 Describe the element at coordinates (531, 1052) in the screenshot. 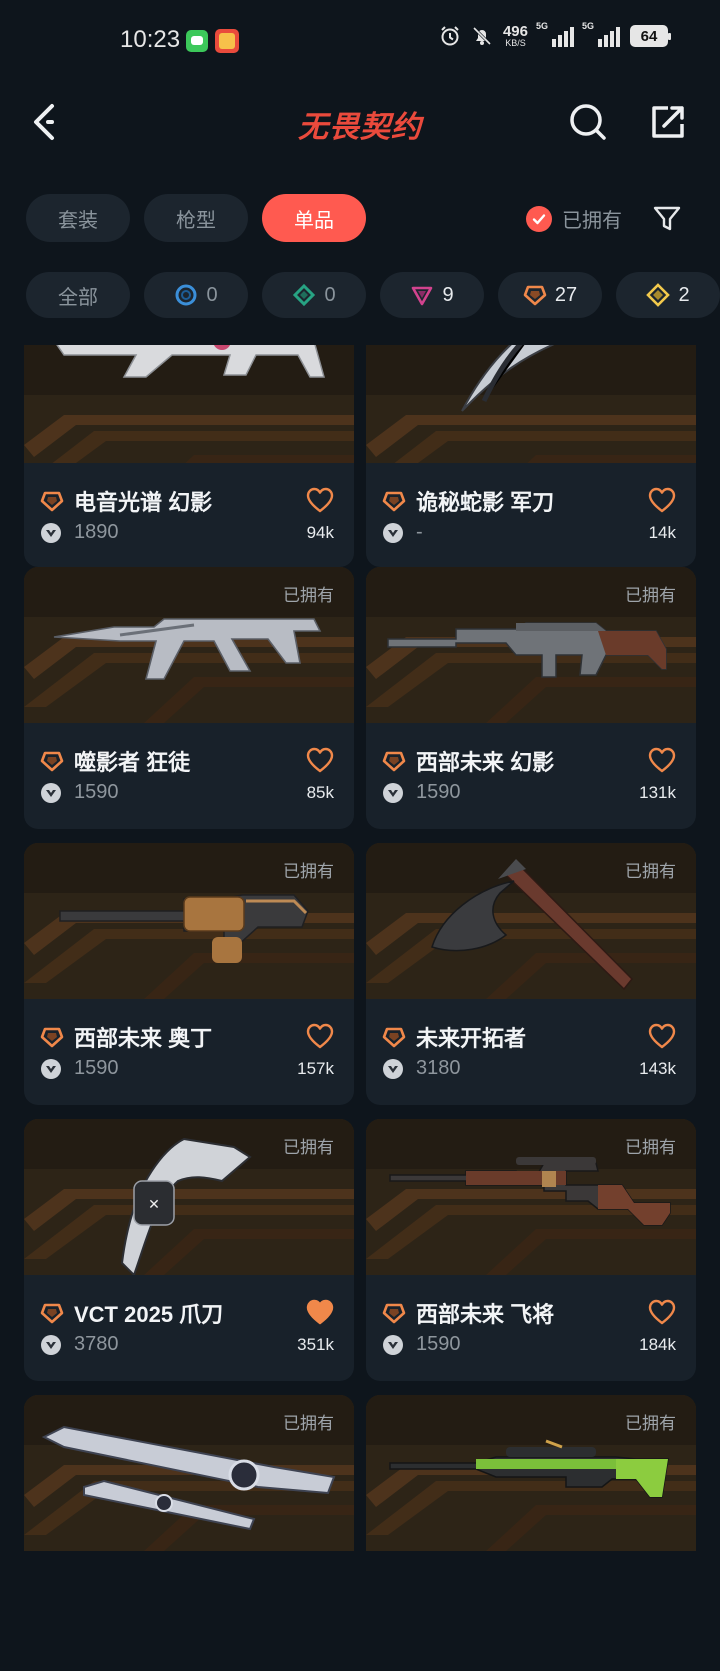

I see `item-info: 未来开拓者 3180 143k` at that location.